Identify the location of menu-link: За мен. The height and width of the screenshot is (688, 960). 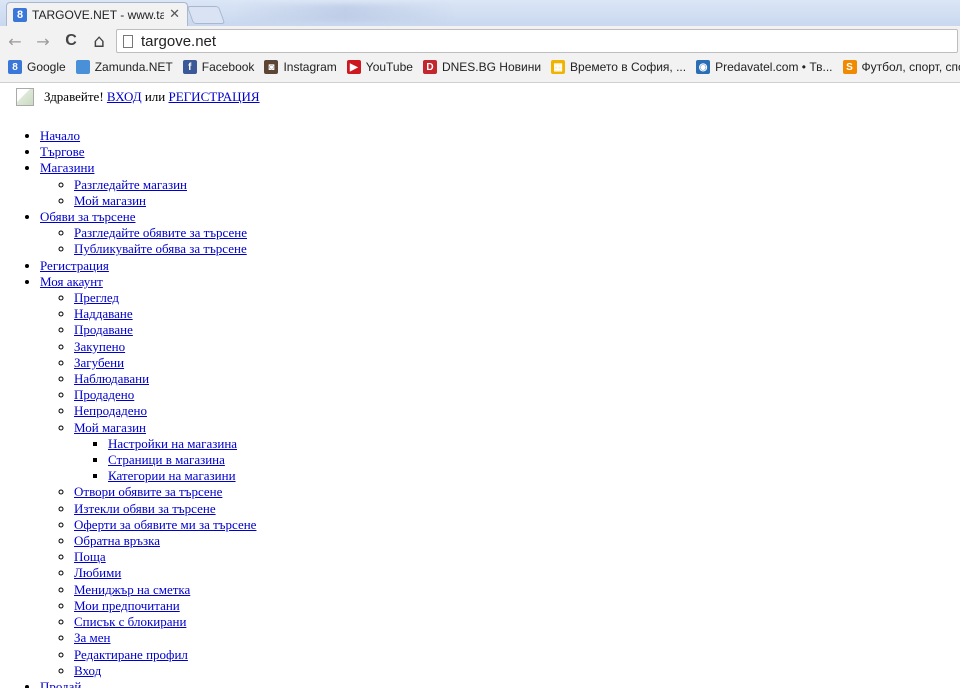
(92, 637).